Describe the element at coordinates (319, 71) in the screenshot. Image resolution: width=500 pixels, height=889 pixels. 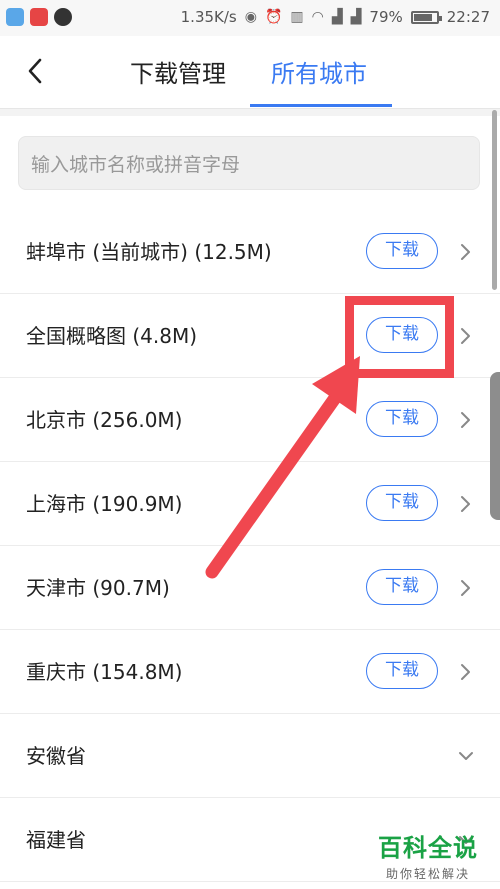
I see `tab-all-cities: 所有城市` at that location.